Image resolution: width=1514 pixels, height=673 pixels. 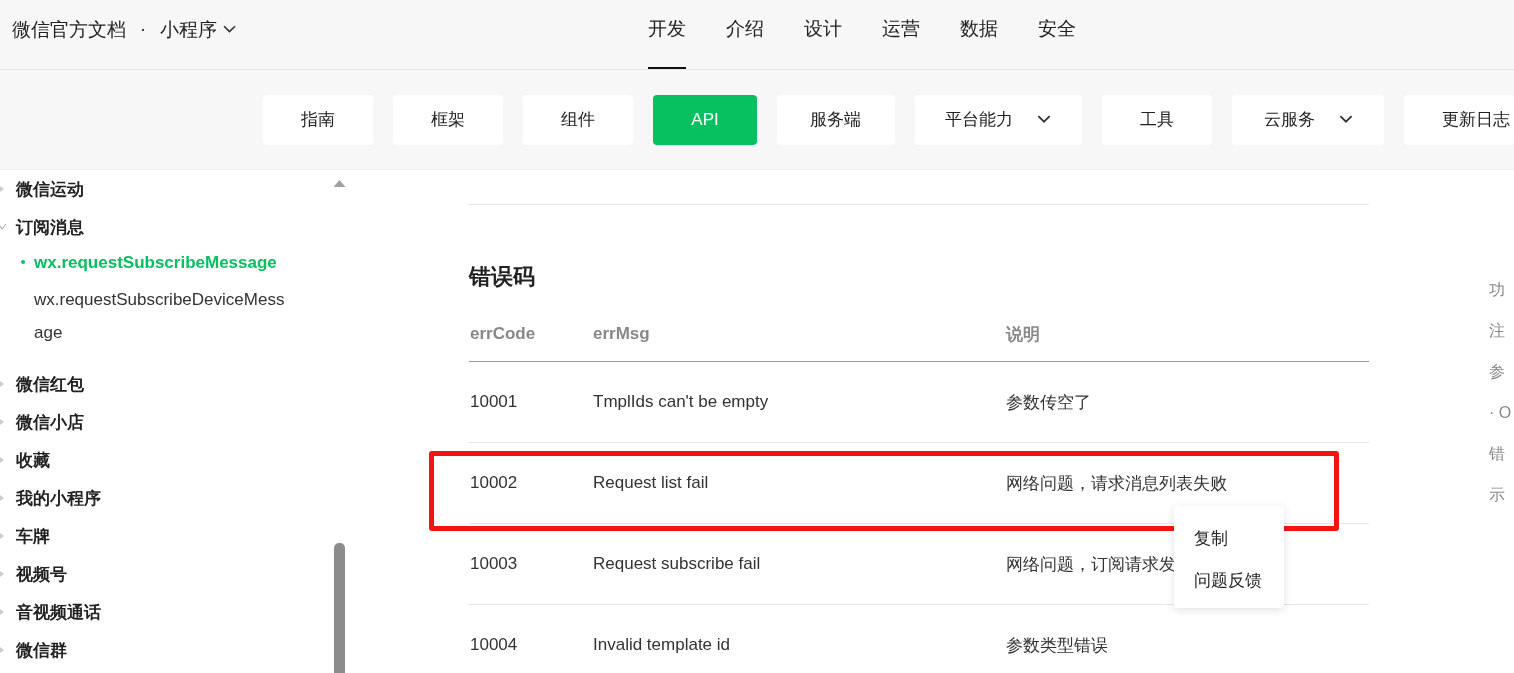 I want to click on table-cell: Request list fail, so click(x=798, y=483).